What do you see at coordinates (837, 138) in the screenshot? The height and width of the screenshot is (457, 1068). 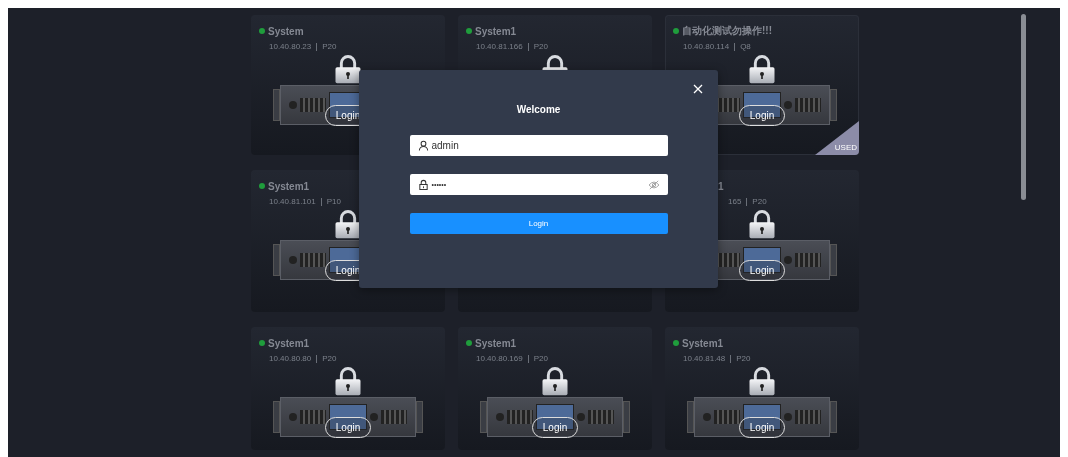 I see `used-corner-badge: USED` at bounding box center [837, 138].